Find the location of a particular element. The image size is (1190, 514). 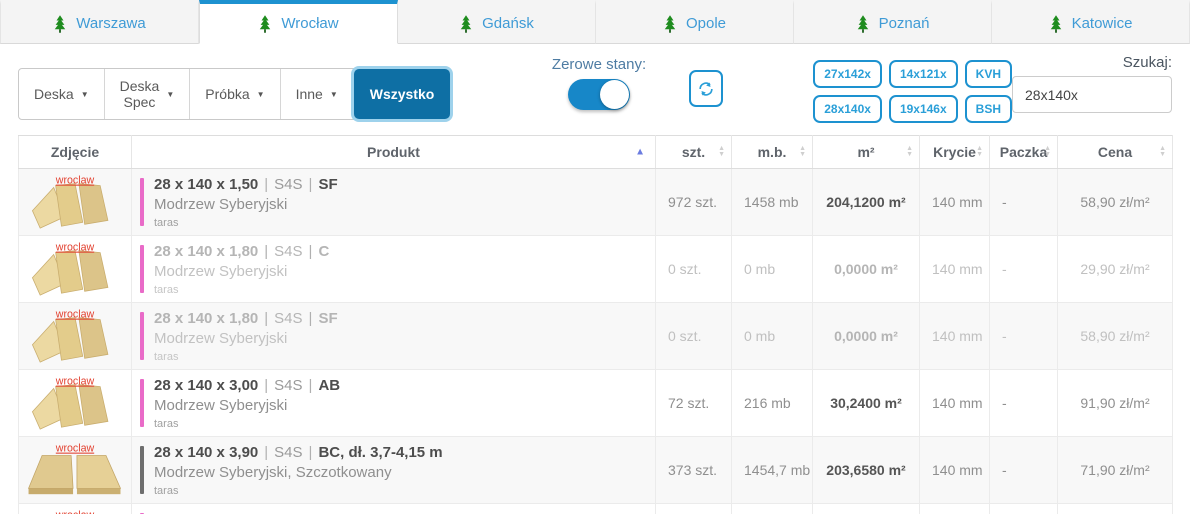

search-input is located at coordinates (1092, 94).